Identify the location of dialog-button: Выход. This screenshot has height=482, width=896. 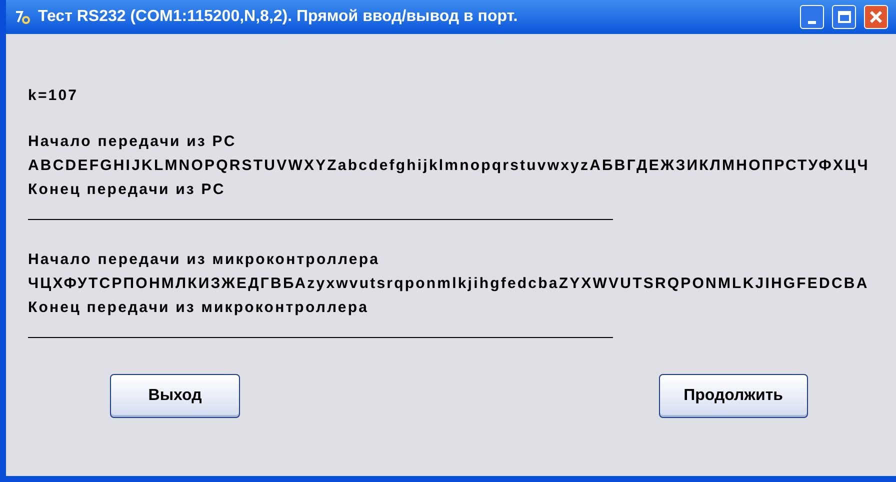
(175, 396).